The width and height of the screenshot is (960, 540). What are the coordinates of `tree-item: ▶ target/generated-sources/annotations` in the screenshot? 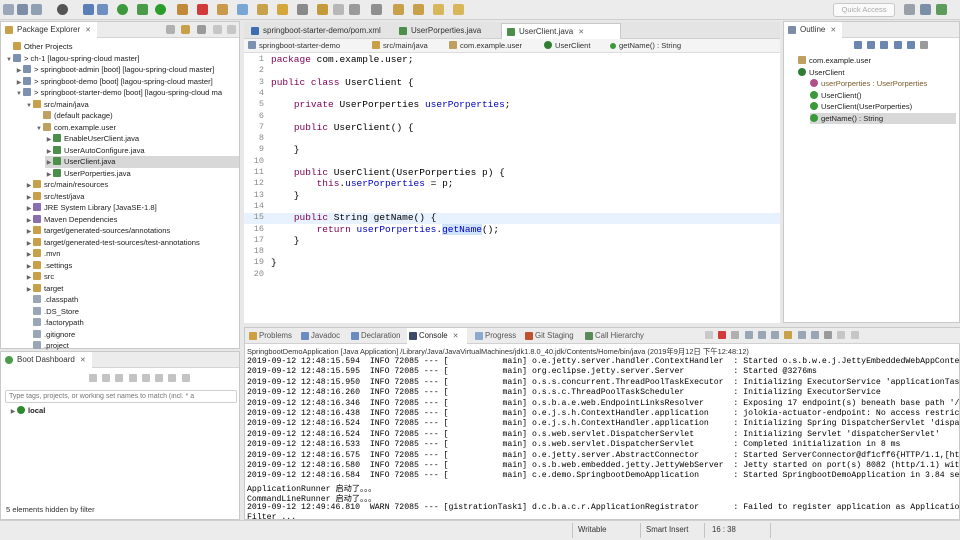 It's located at (97, 231).